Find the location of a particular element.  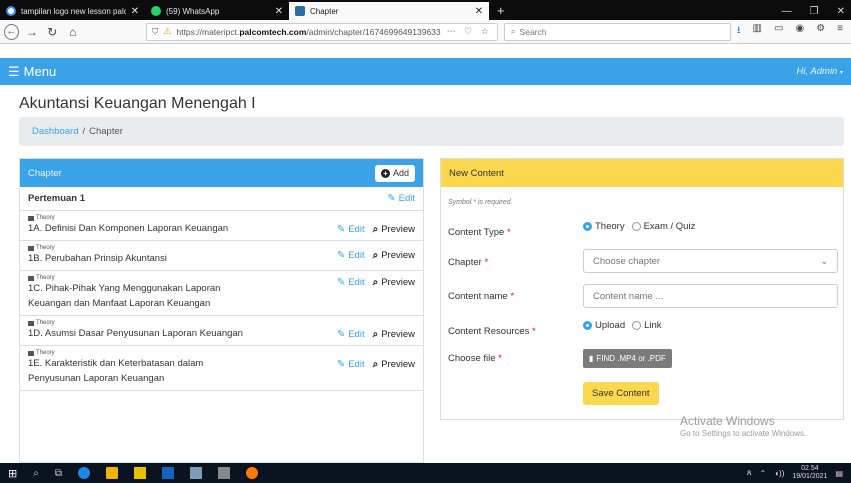

mail-icon is located at coordinates (167, 473).